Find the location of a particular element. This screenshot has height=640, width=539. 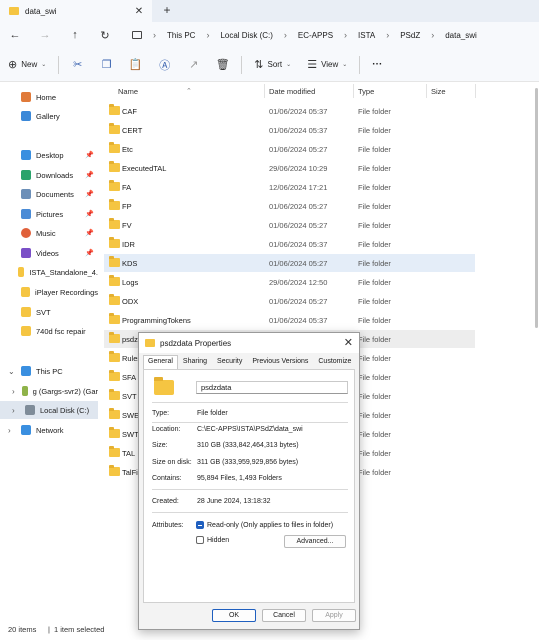

file-row-fp: FP 01/06/2024 05:27 File folder is located at coordinates (289, 206).